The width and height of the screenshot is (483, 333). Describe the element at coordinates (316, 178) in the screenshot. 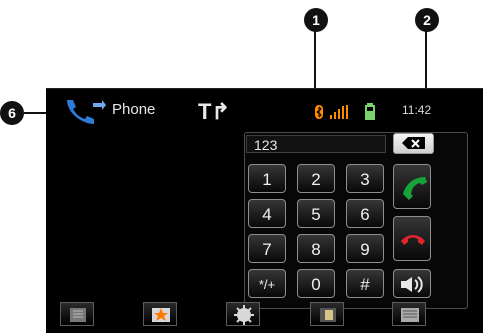

I see `key-2: 2` at that location.